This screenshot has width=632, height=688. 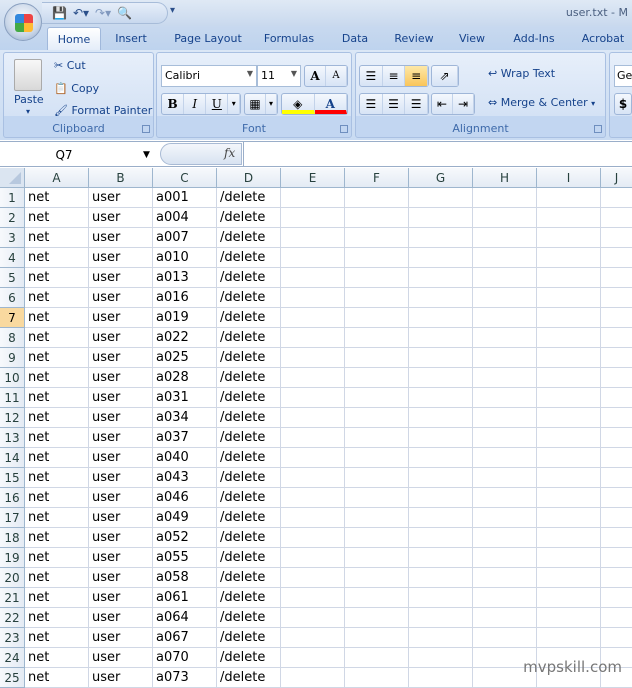 I want to click on cell-i19, so click(x=569, y=558).